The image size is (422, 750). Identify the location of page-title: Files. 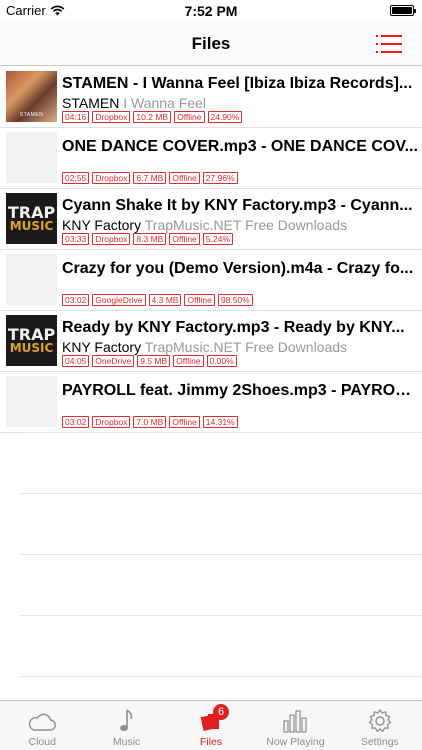
(211, 43).